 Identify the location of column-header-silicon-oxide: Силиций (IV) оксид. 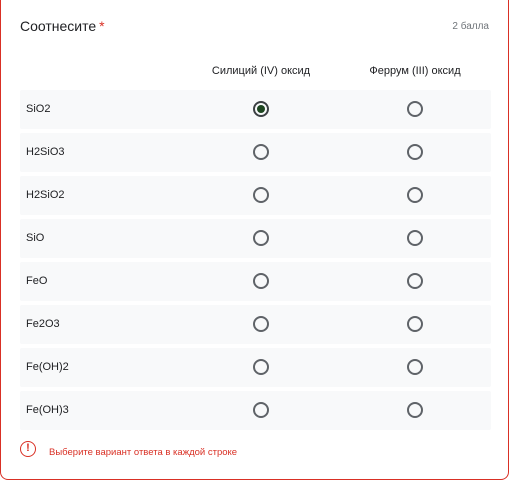
(261, 71).